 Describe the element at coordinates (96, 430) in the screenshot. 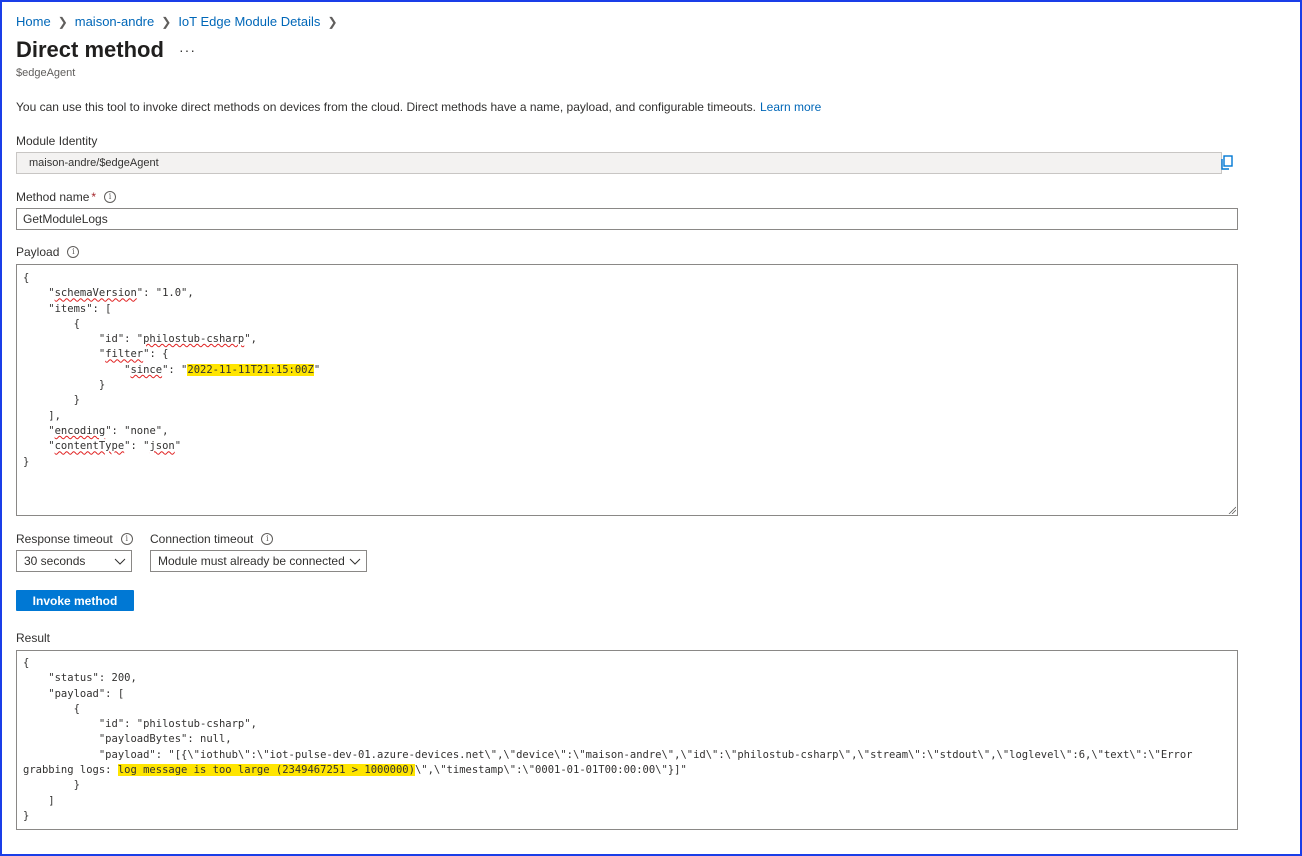

I see `code-line: "encoding": "none",` at that location.